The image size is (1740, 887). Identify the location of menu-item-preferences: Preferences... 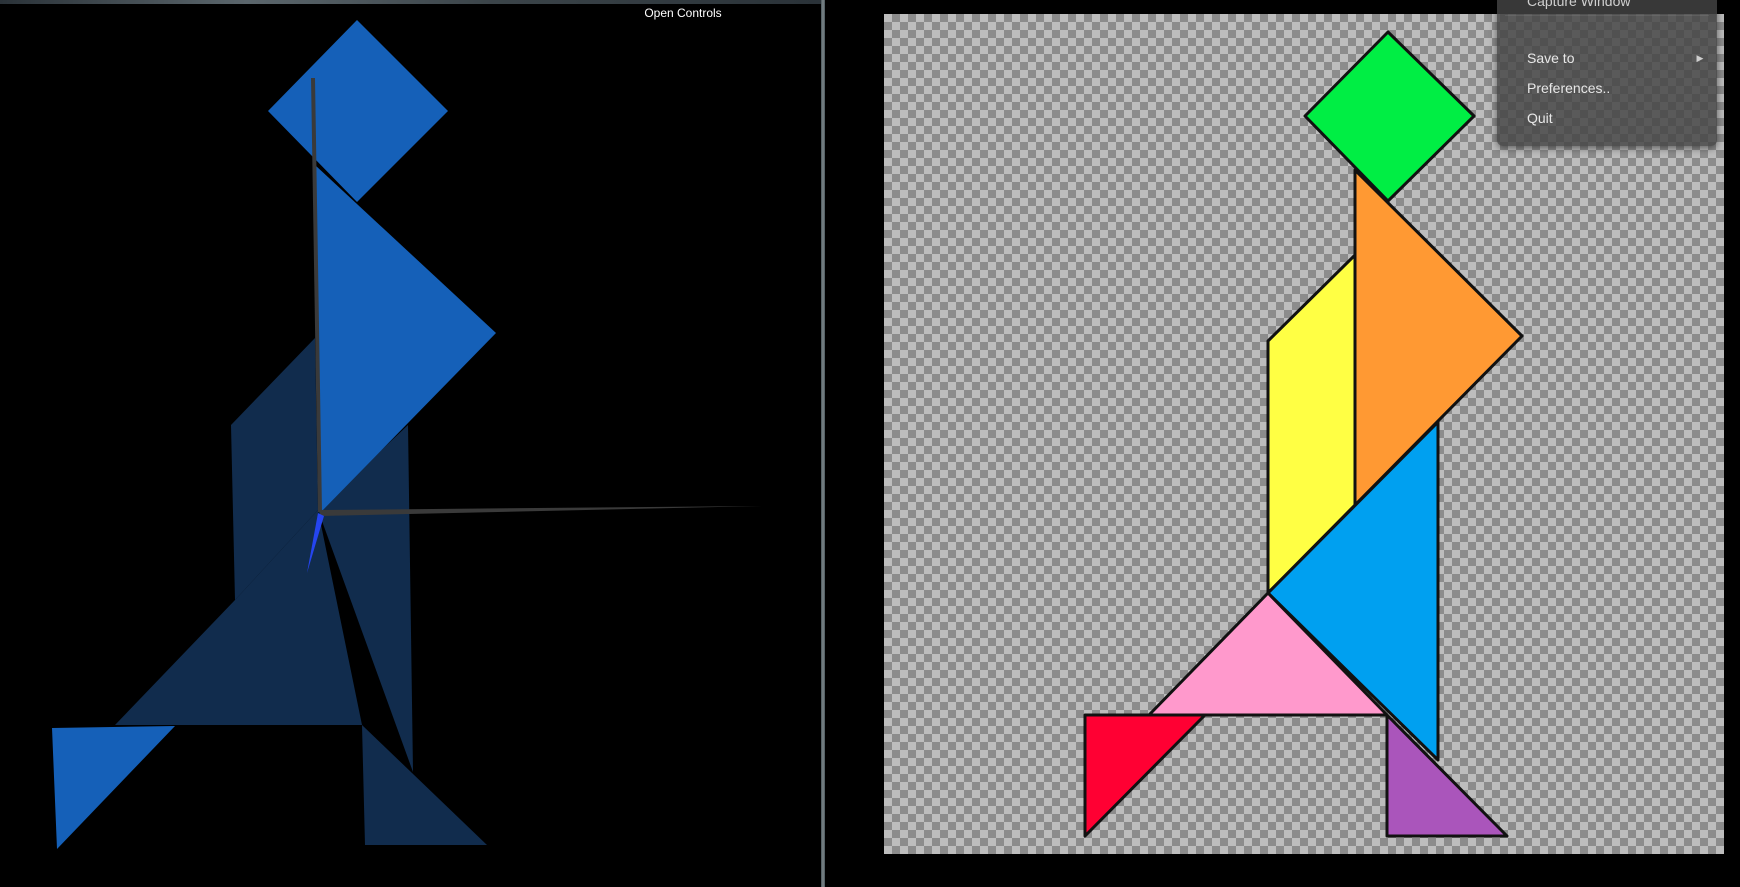
(1607, 88).